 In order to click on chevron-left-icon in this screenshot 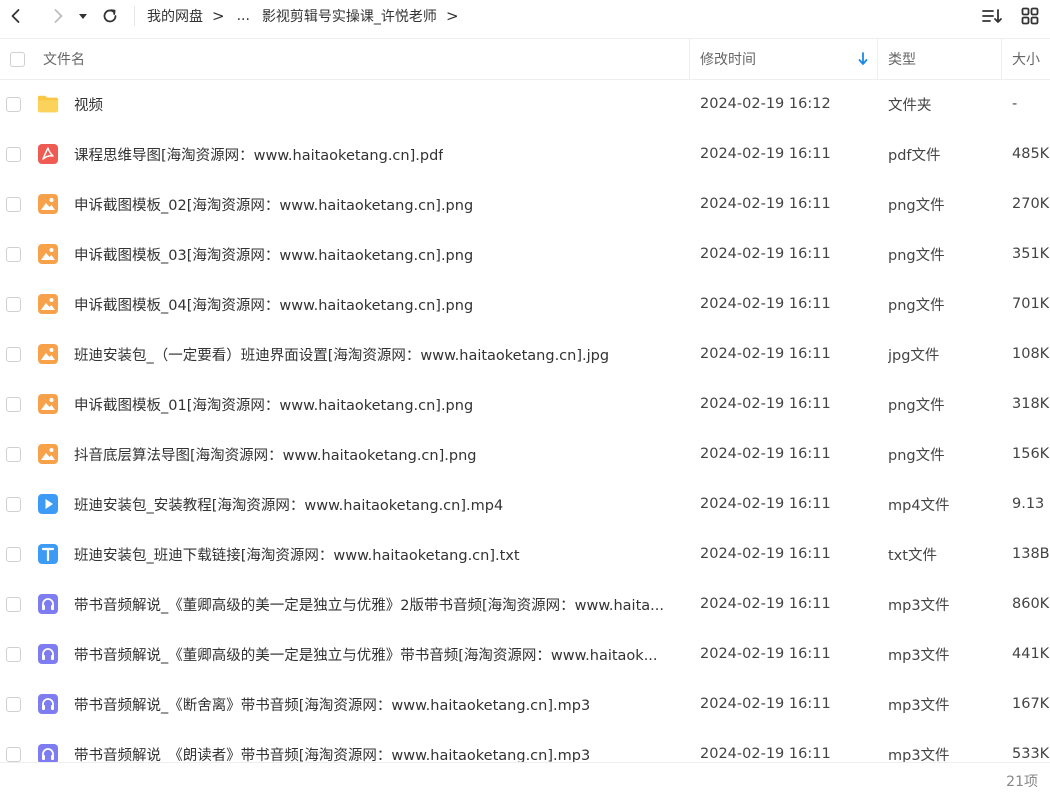, I will do `click(15, 16)`.